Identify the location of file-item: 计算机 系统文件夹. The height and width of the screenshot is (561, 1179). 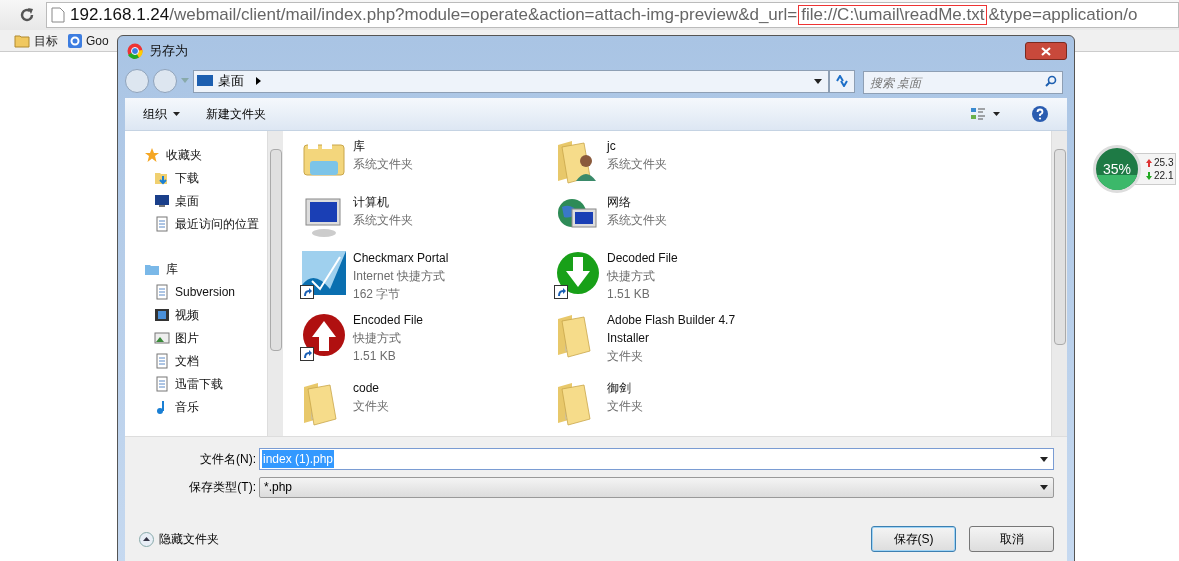
(427, 221).